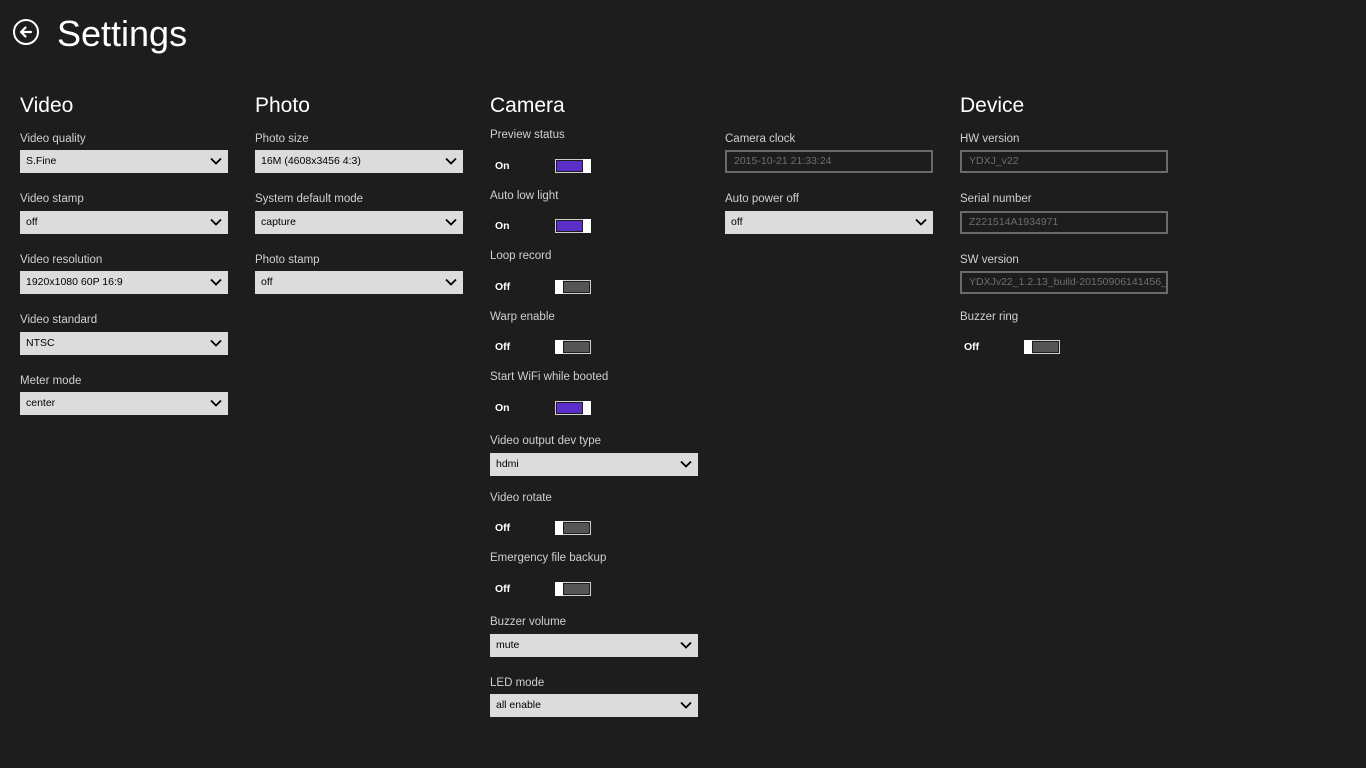  I want to click on back-arrow-icon, so click(26, 32).